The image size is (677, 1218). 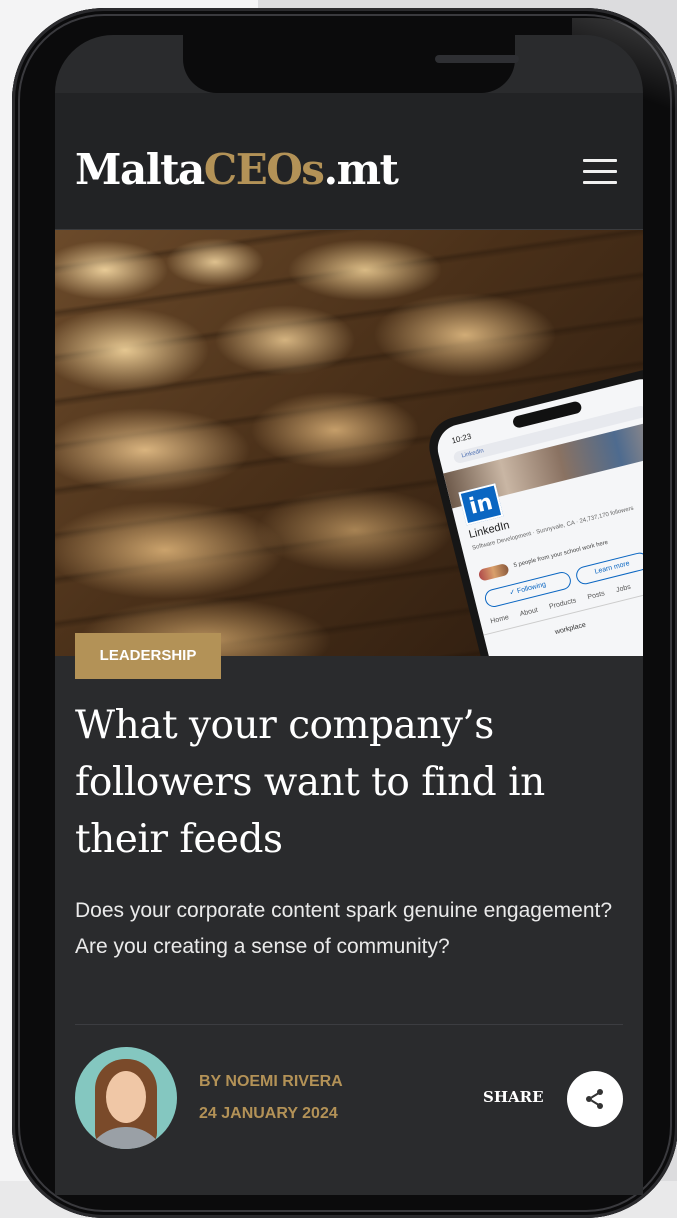 I want to click on logo-part-malta: Malta, so click(x=140, y=169).